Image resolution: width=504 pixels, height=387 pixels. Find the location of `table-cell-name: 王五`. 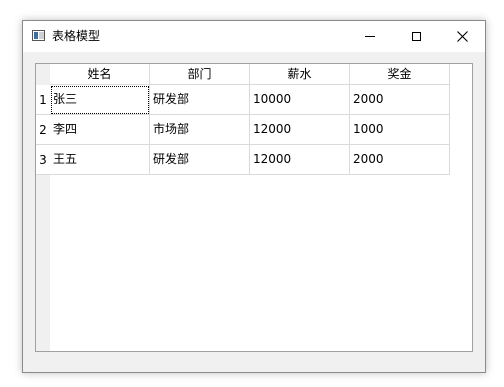

table-cell-name: 王五 is located at coordinates (100, 160).